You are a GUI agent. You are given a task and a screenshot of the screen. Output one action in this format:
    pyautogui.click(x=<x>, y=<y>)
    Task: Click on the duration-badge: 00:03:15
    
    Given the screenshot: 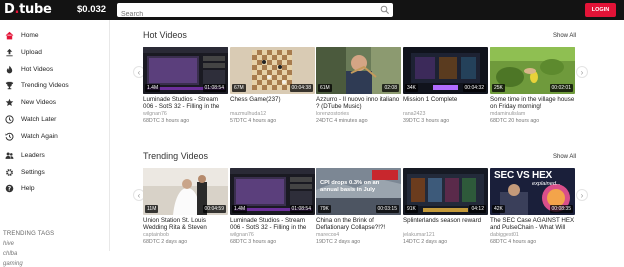 What is the action you would take?
    pyautogui.click(x=387, y=209)
    